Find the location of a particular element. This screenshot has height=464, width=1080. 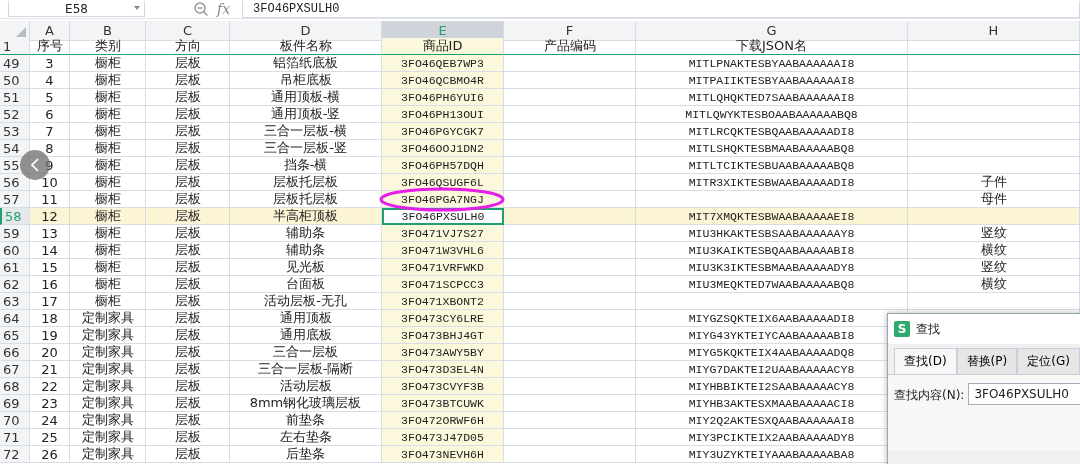

function-label: fx is located at coordinates (224, 9).